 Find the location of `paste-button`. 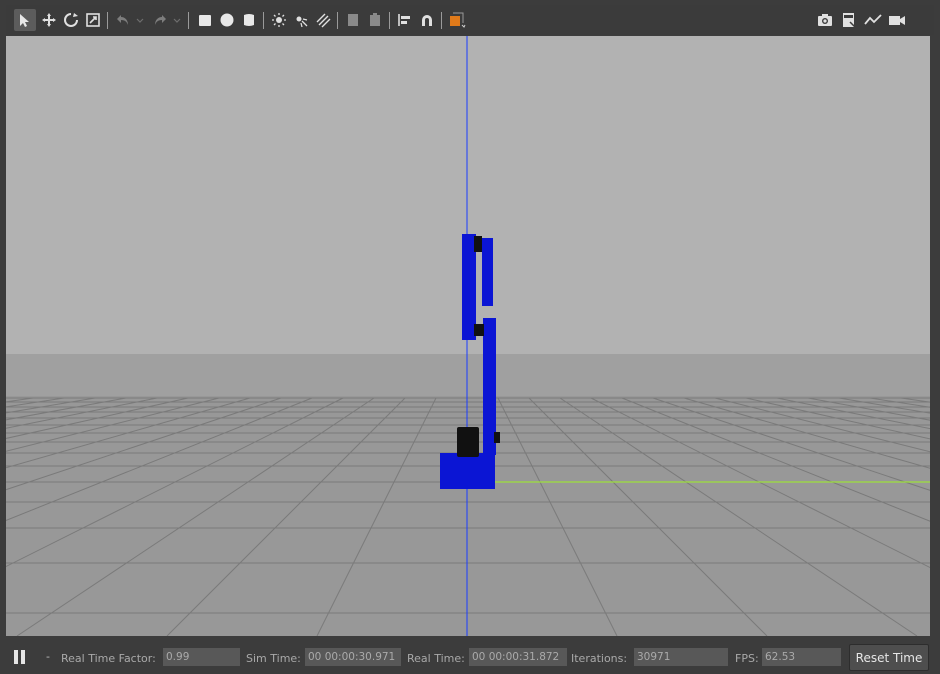

paste-button is located at coordinates (375, 20).